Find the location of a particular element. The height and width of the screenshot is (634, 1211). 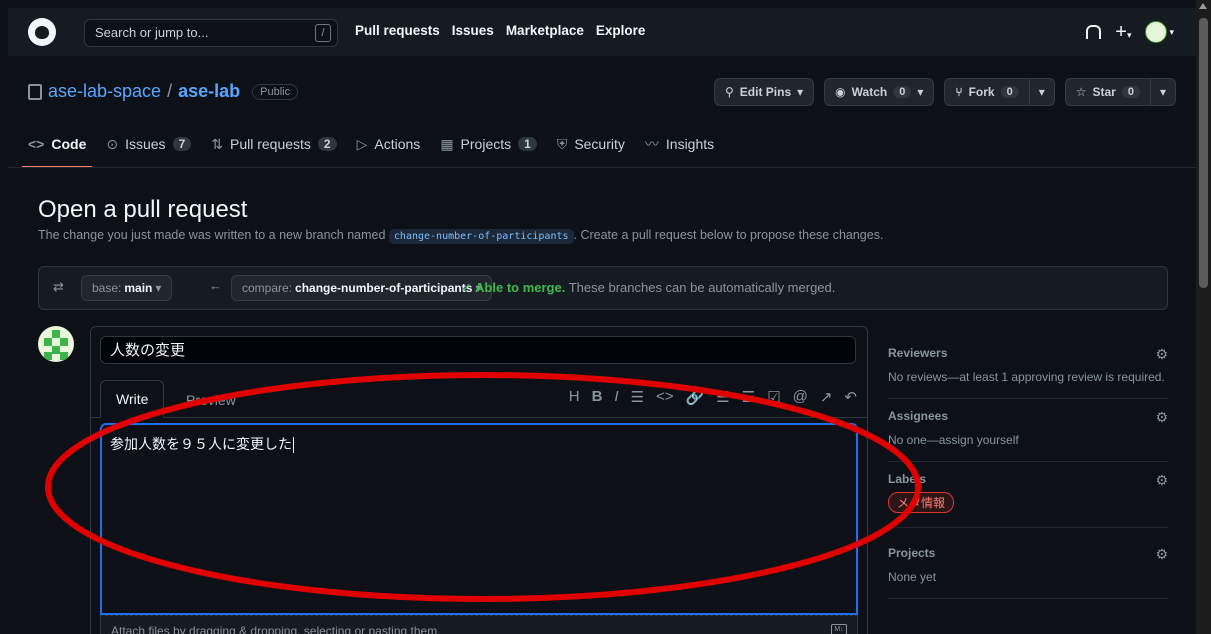

markdown-icon: M↓ is located at coordinates (839, 629).